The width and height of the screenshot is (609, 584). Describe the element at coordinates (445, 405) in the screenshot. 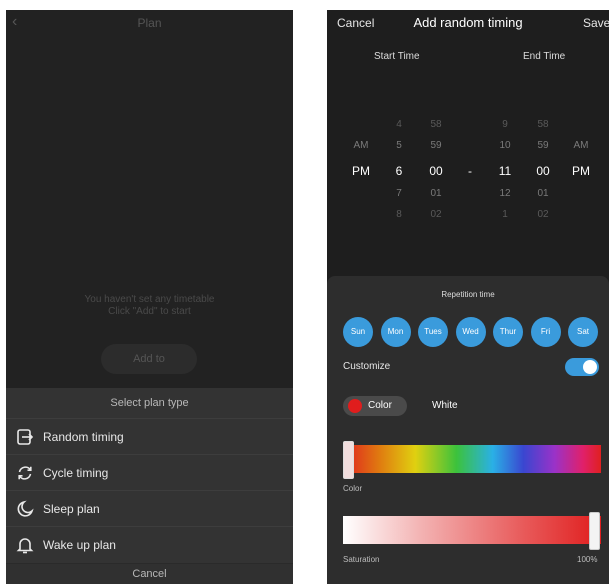

I see `white-tab: White` at that location.